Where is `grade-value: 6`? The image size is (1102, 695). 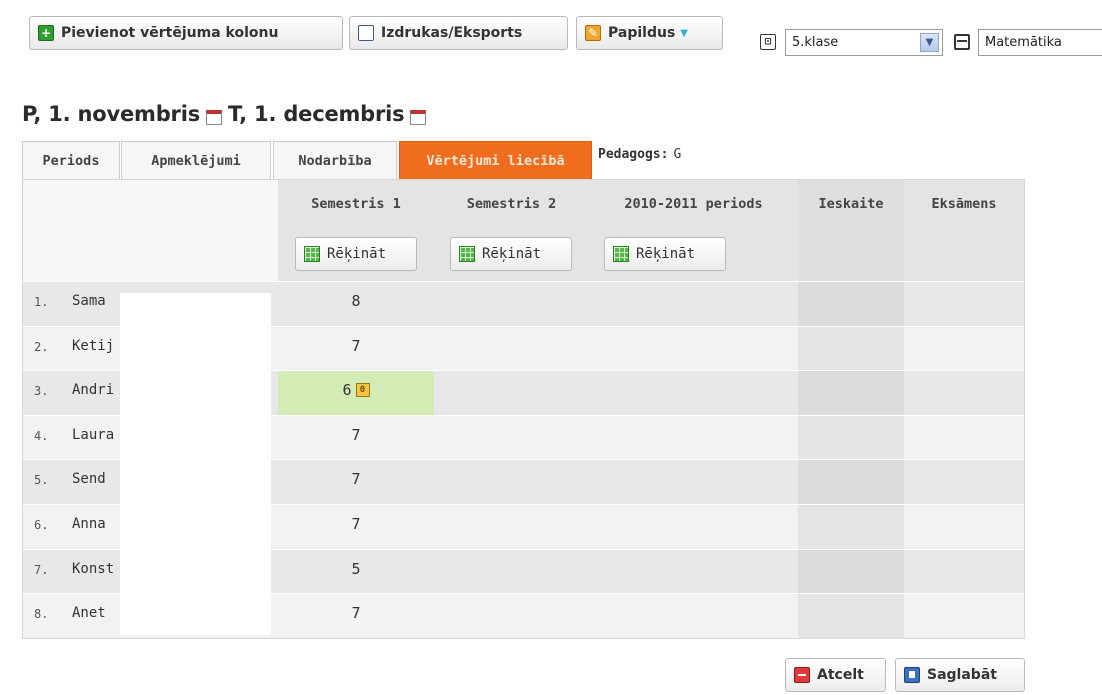
grade-value: 6 is located at coordinates (347, 390).